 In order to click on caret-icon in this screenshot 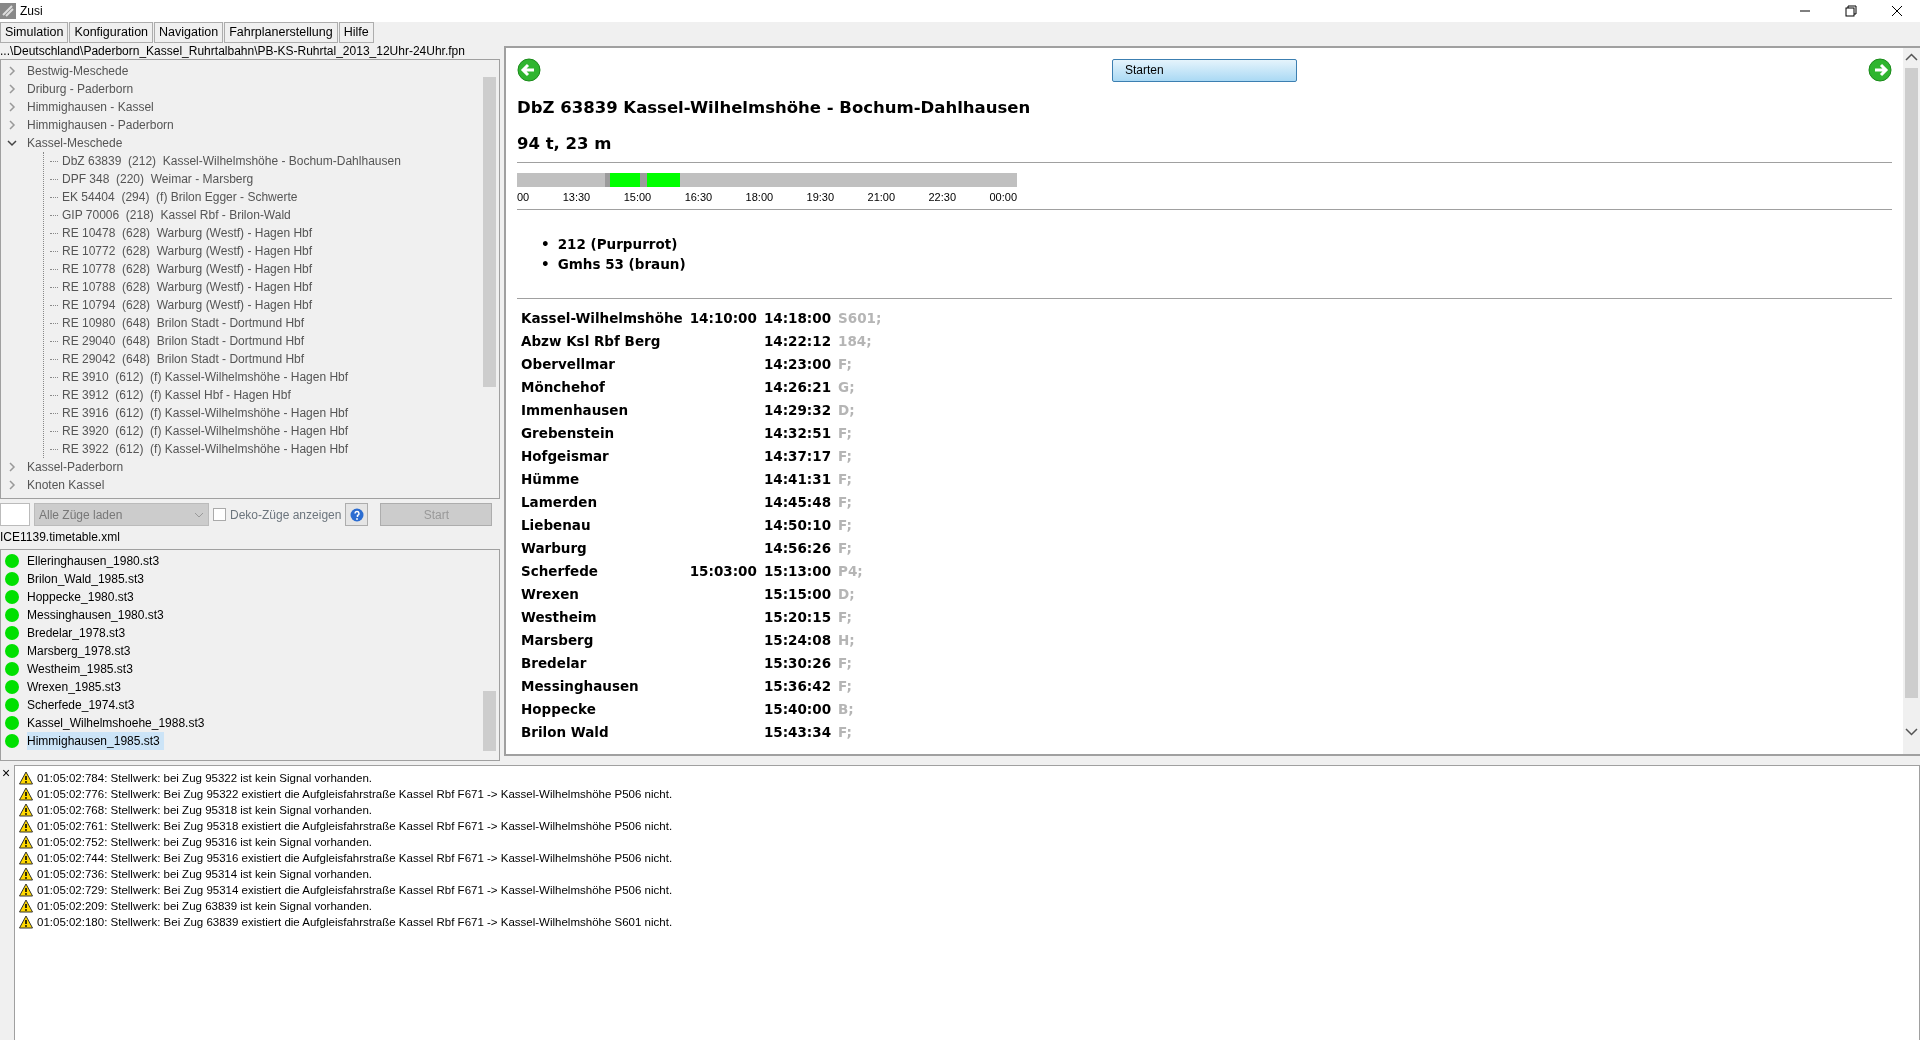, I will do `click(199, 514)`.